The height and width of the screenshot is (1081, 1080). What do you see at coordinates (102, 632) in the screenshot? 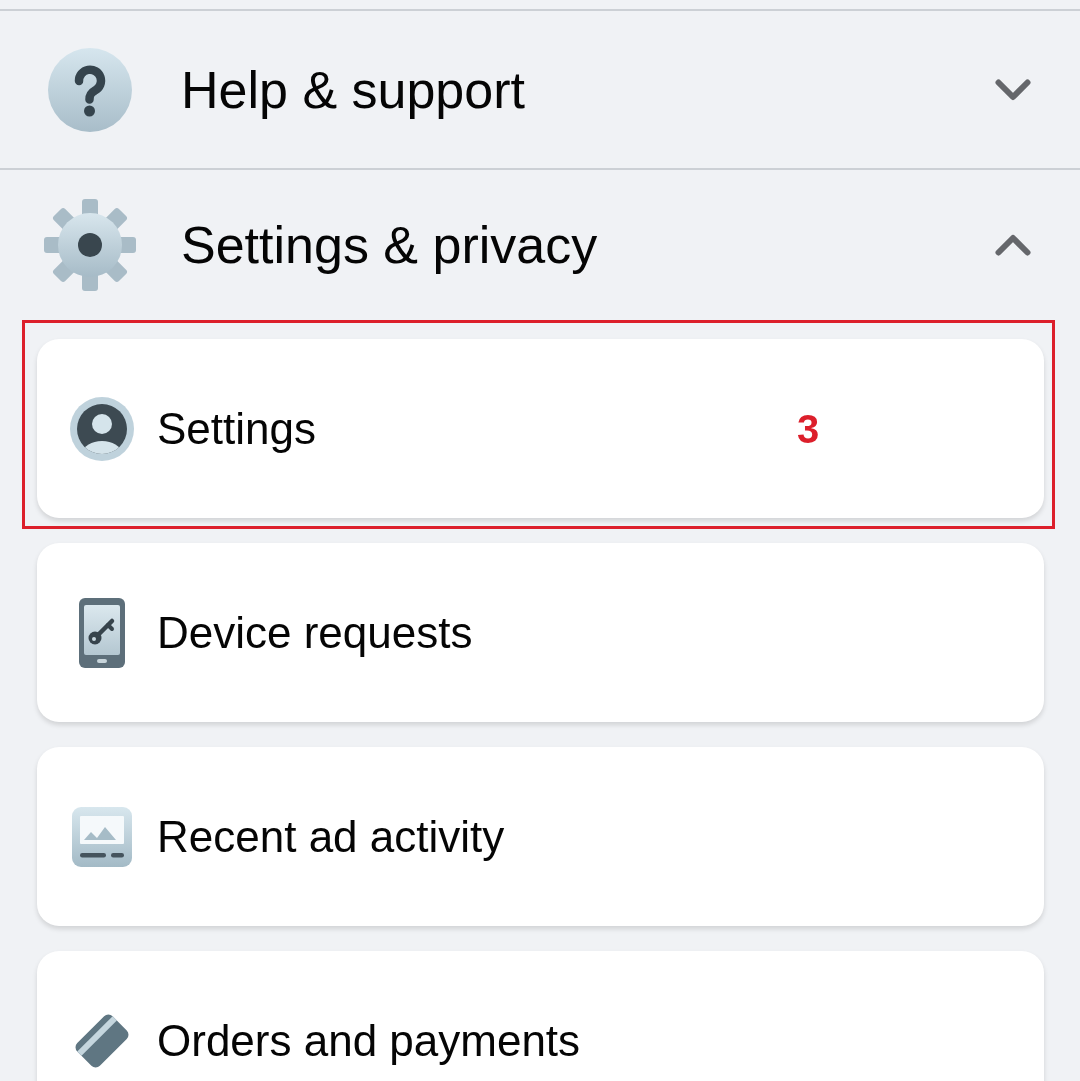
I see `phone-key-icon` at bounding box center [102, 632].